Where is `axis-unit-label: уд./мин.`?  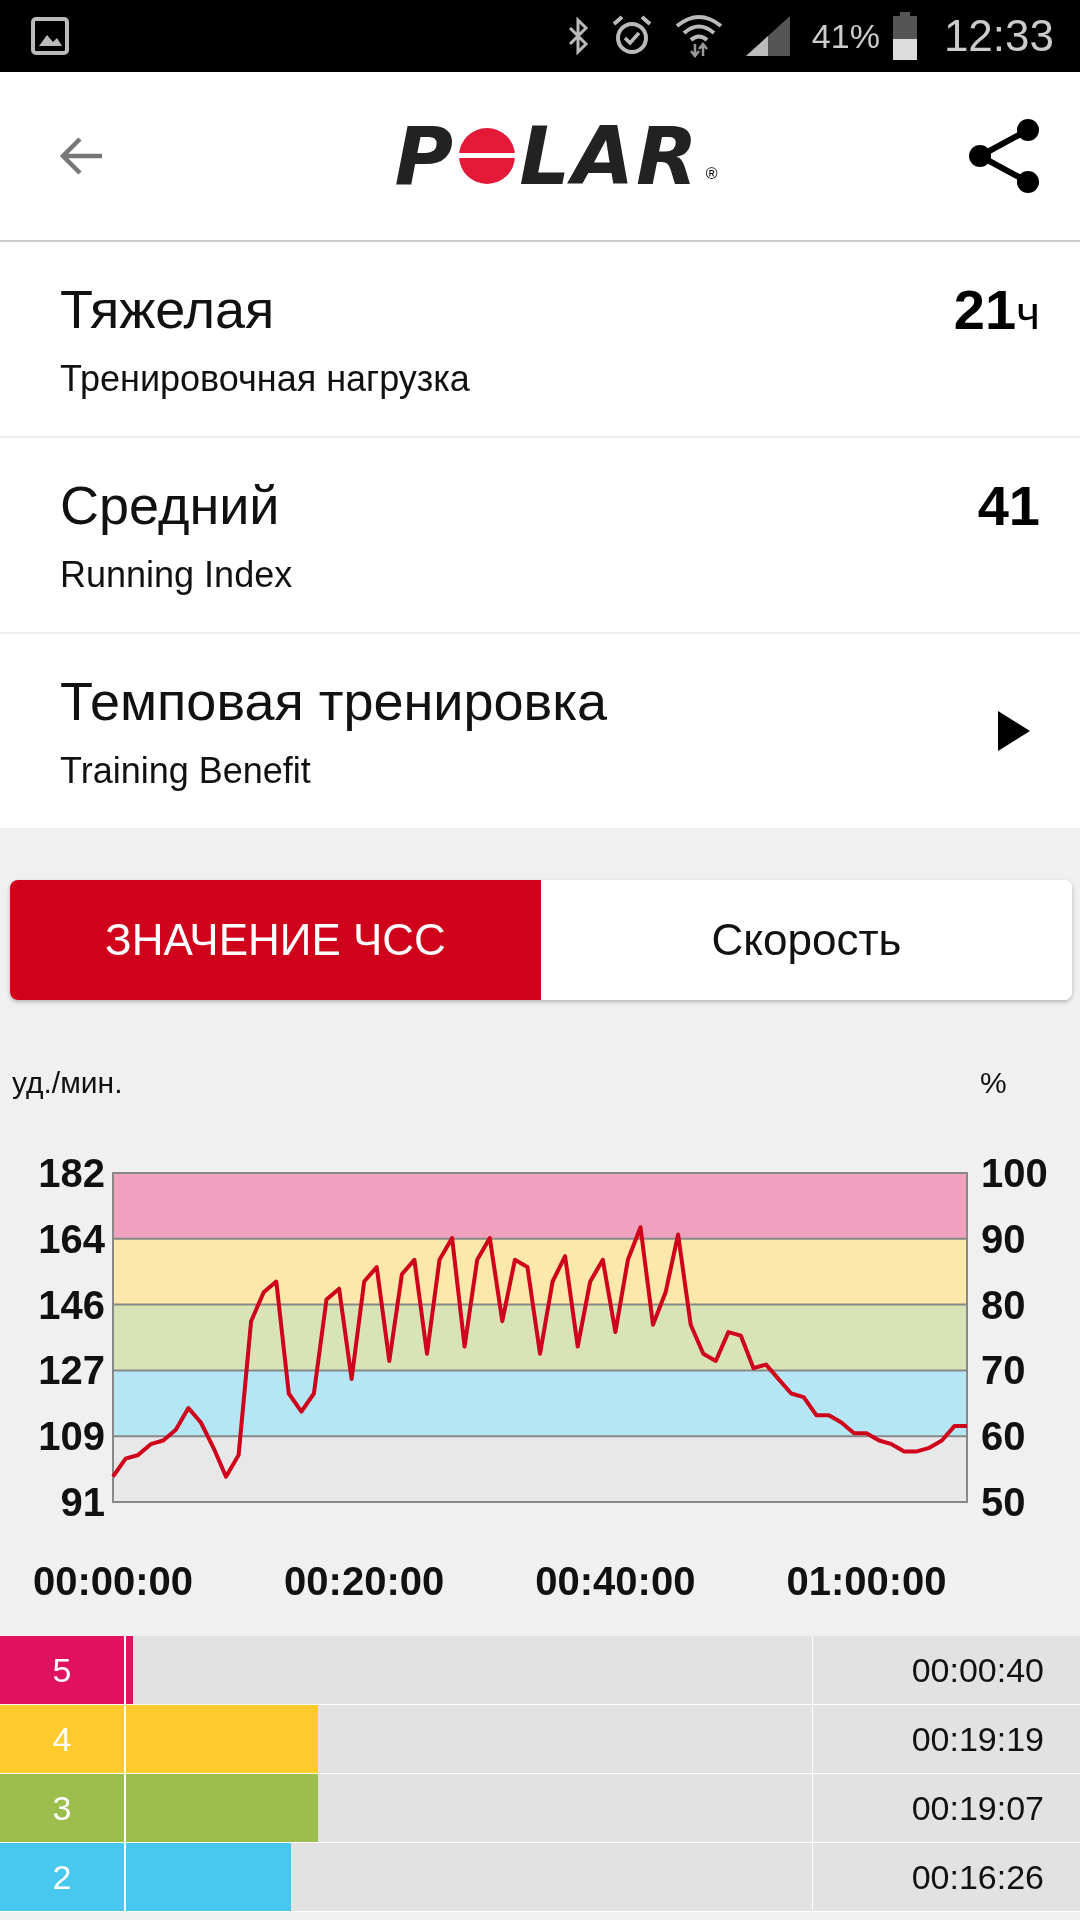 axis-unit-label: уд./мин. is located at coordinates (67, 1082).